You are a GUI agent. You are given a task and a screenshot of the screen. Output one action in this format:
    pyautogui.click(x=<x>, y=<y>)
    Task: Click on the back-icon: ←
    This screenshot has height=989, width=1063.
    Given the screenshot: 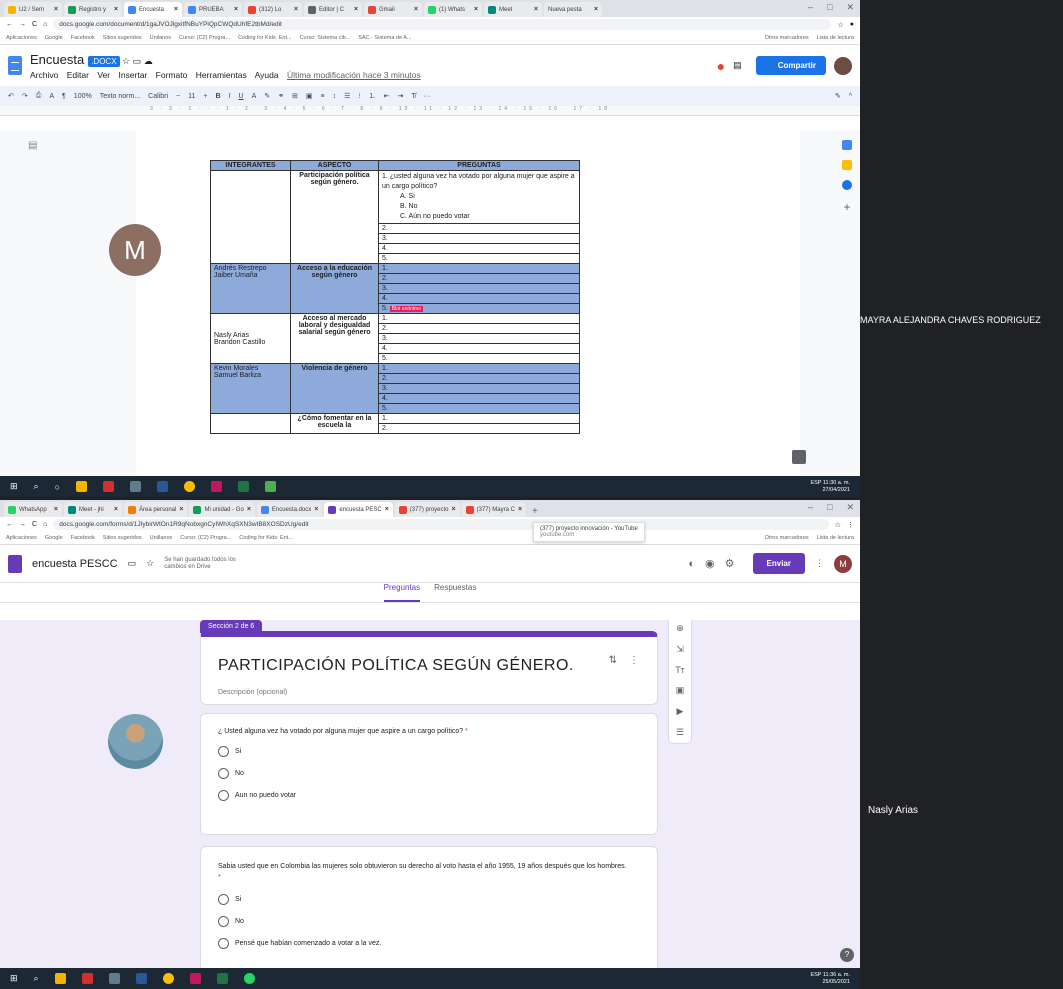 What is the action you would take?
    pyautogui.click(x=9, y=24)
    